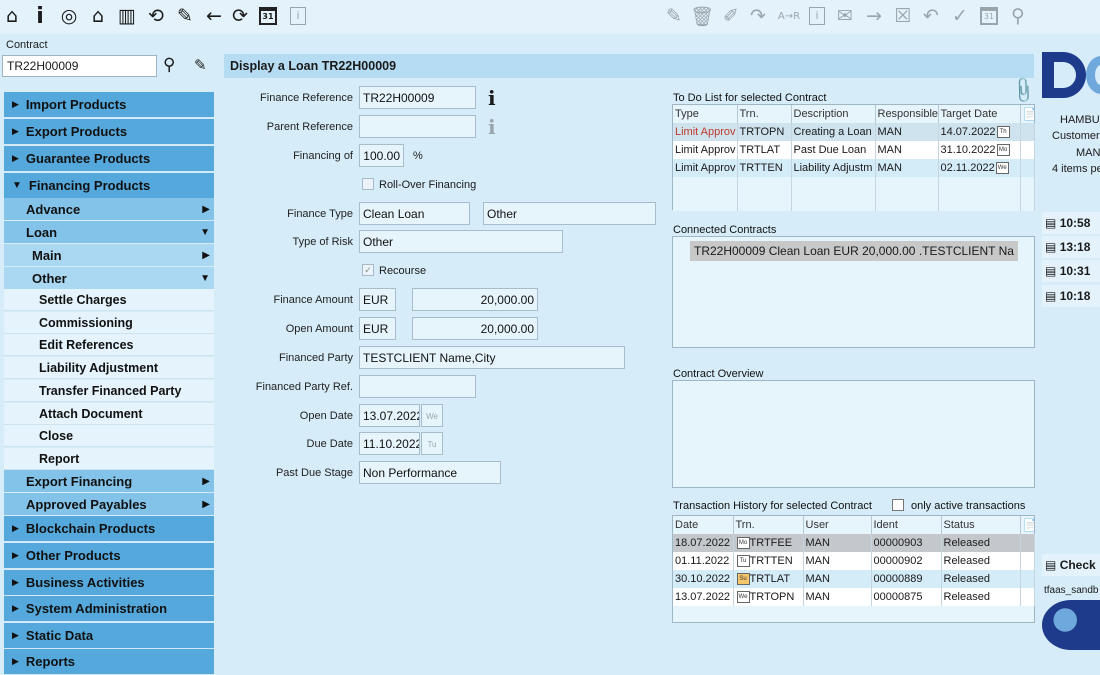  What do you see at coordinates (109, 662) in the screenshot?
I see `nav-reports: ▶ Reports` at bounding box center [109, 662].